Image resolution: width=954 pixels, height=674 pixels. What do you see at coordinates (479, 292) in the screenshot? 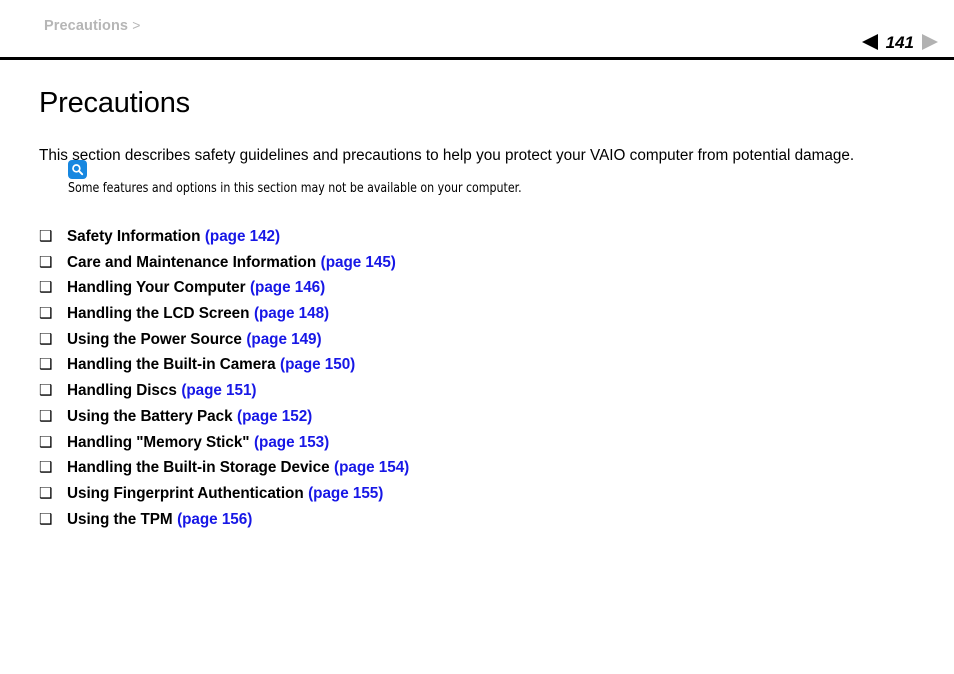
I see `list-item: ❑ Handling Your Computer (page 146)` at bounding box center [479, 292].